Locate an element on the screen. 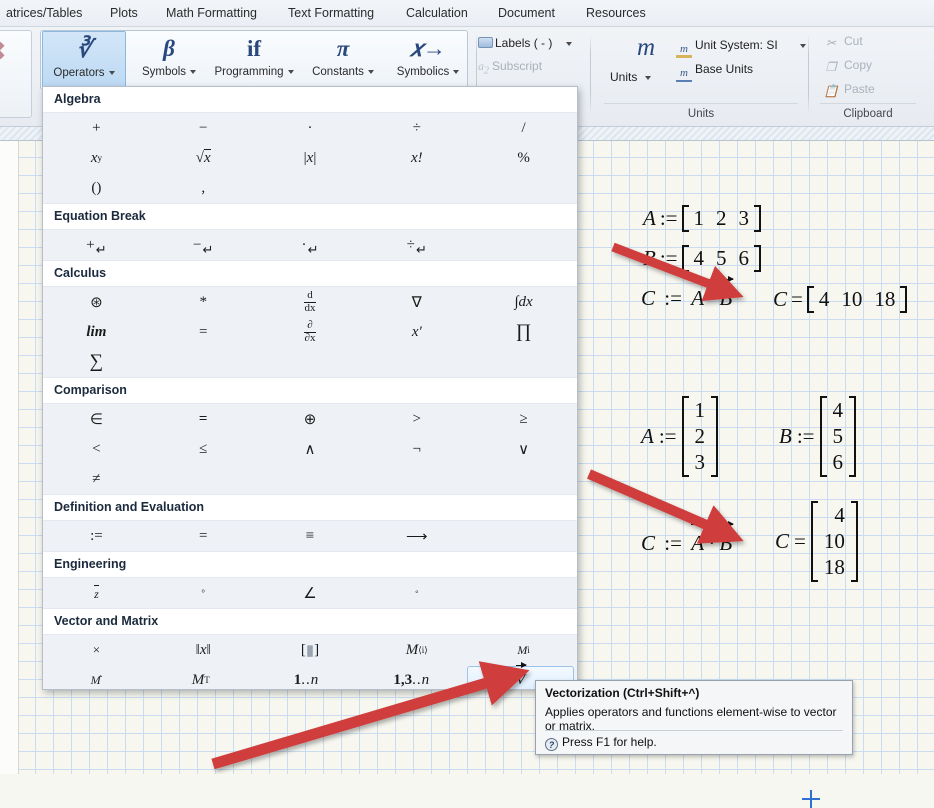 This screenshot has height=808, width=934. op-matrix-index: Mi is located at coordinates (523, 650).